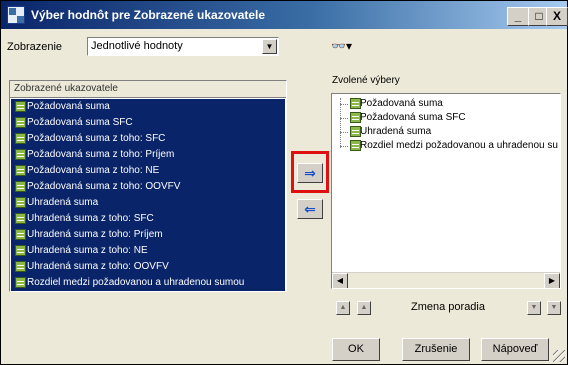 Image resolution: width=568 pixels, height=365 pixels. Describe the element at coordinates (148, 15) in the screenshot. I see `window-title: Výber hodnôt pre Zobrazené ukazovatele` at that location.